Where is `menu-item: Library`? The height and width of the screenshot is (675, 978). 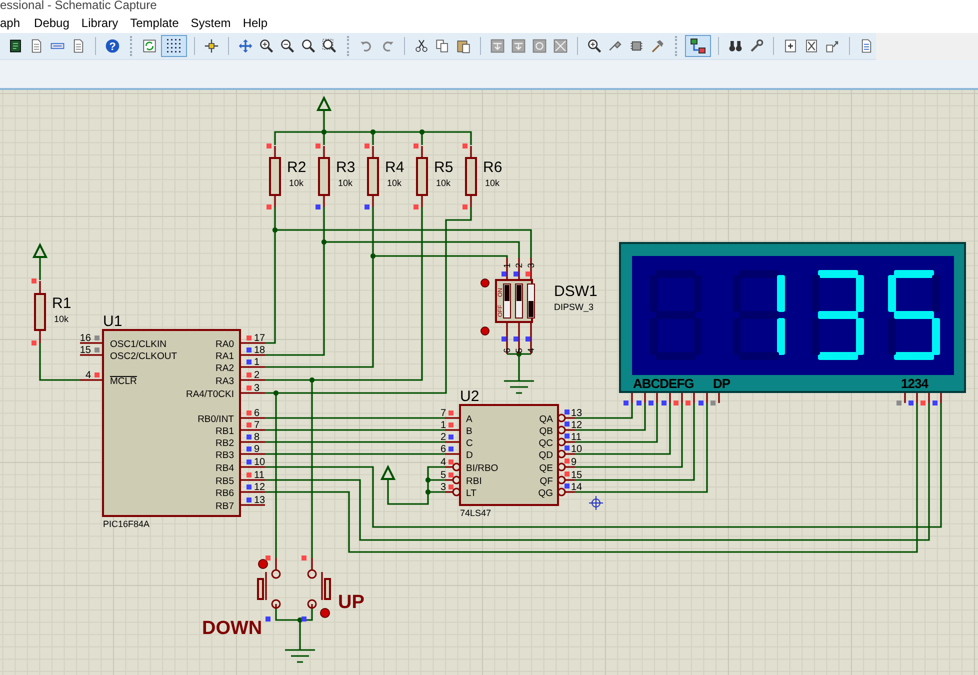
menu-item: Library is located at coordinates (102, 23).